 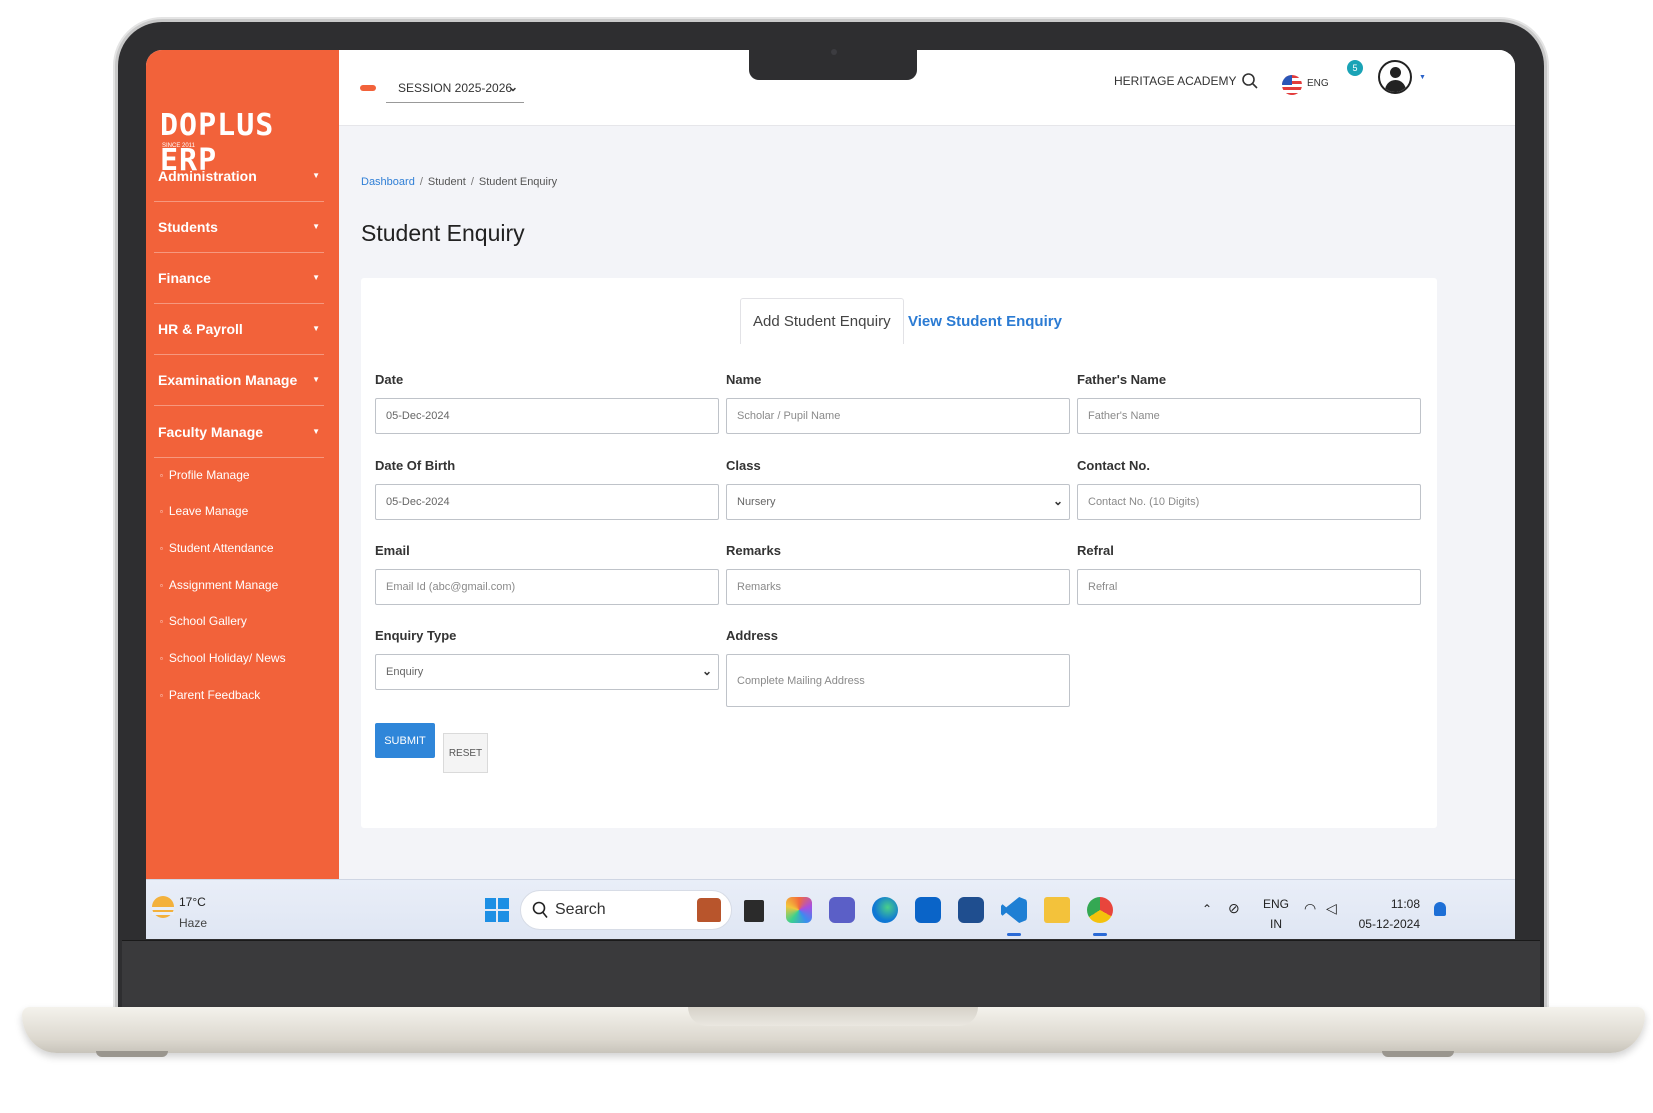 What do you see at coordinates (547, 502) in the screenshot?
I see `dob-field: 05-Dec-2024` at bounding box center [547, 502].